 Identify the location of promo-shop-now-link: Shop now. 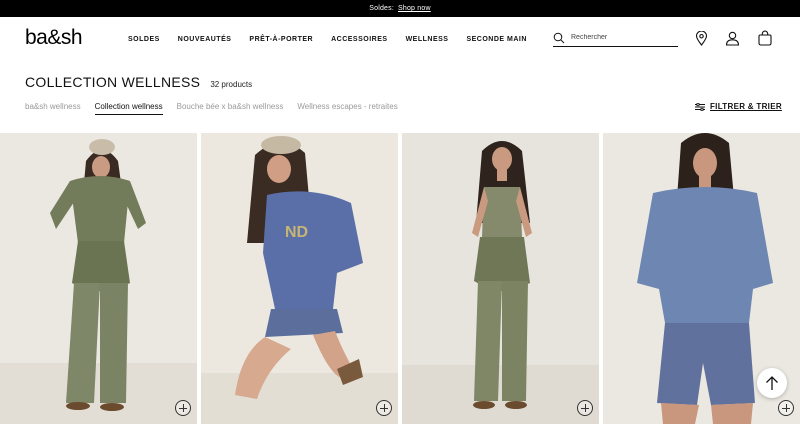
(414, 8).